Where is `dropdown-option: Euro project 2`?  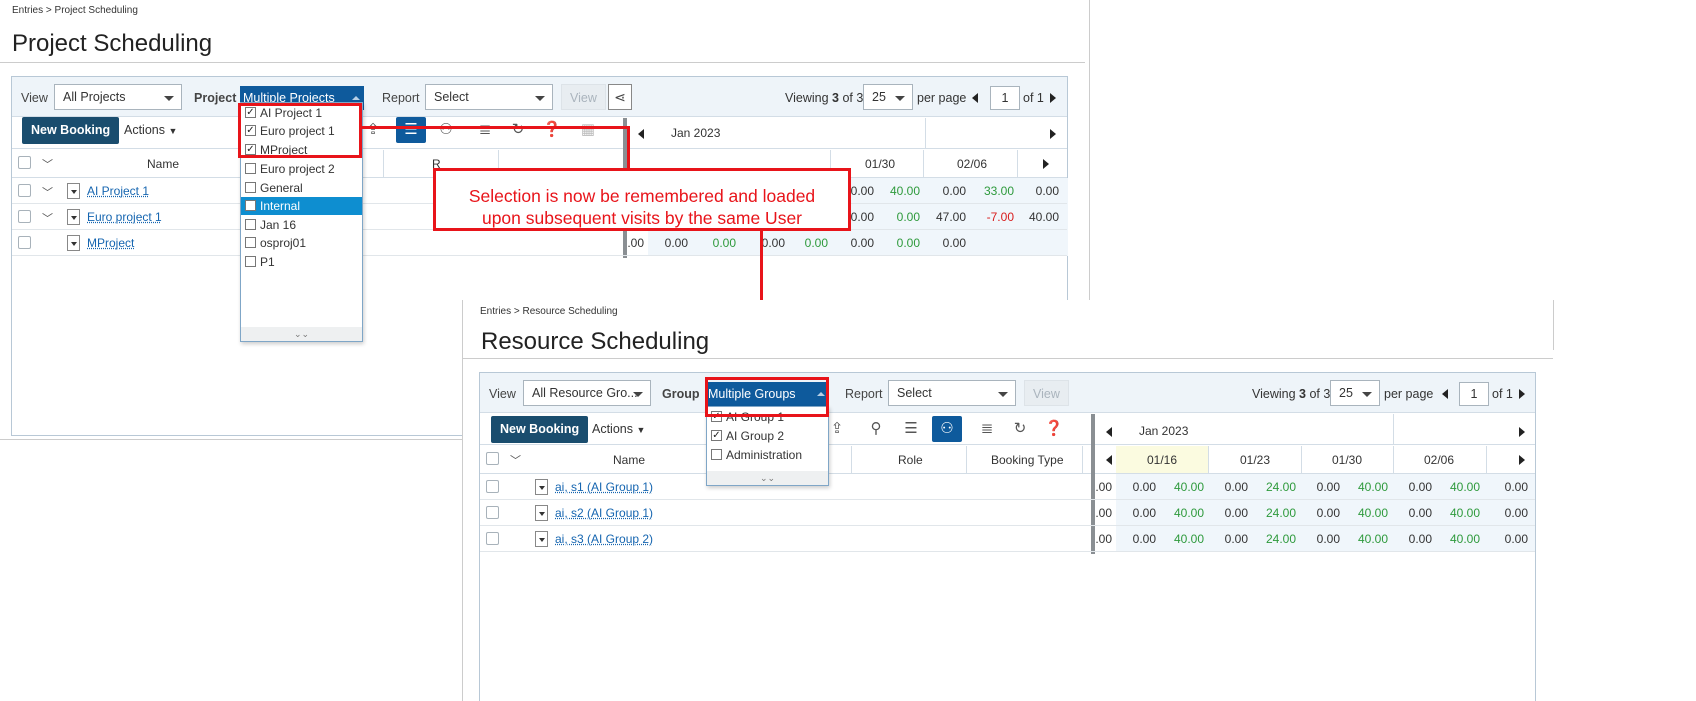
dropdown-option: Euro project 2 is located at coordinates (301, 169).